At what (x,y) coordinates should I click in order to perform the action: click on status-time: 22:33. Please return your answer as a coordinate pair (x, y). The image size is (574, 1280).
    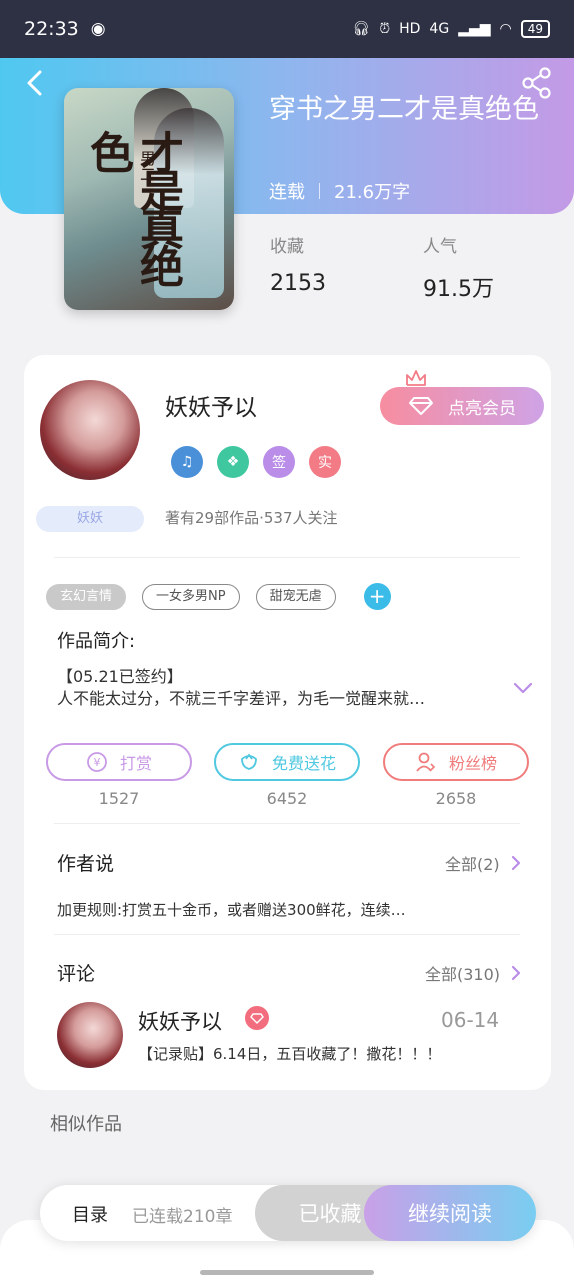
    Looking at the image, I should click on (51, 29).